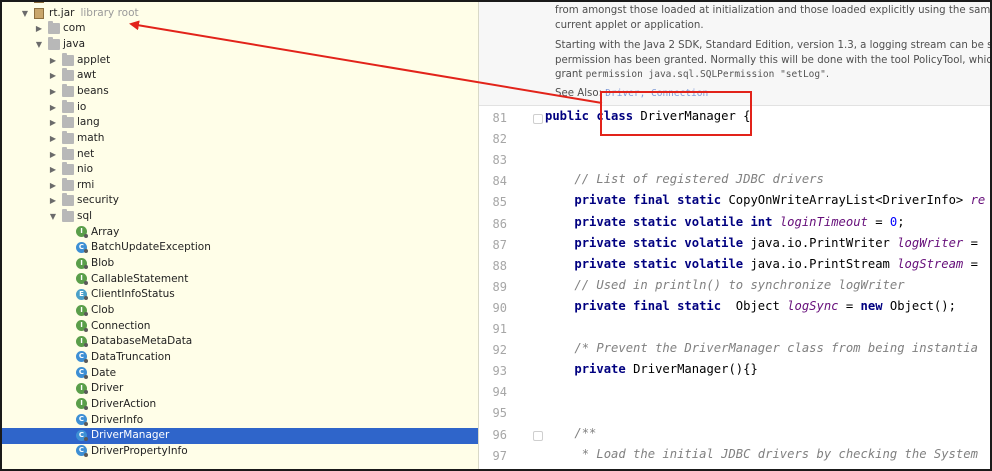  Describe the element at coordinates (240, 327) in the screenshot. I see `tree-row-class-connection: I Connection` at that location.